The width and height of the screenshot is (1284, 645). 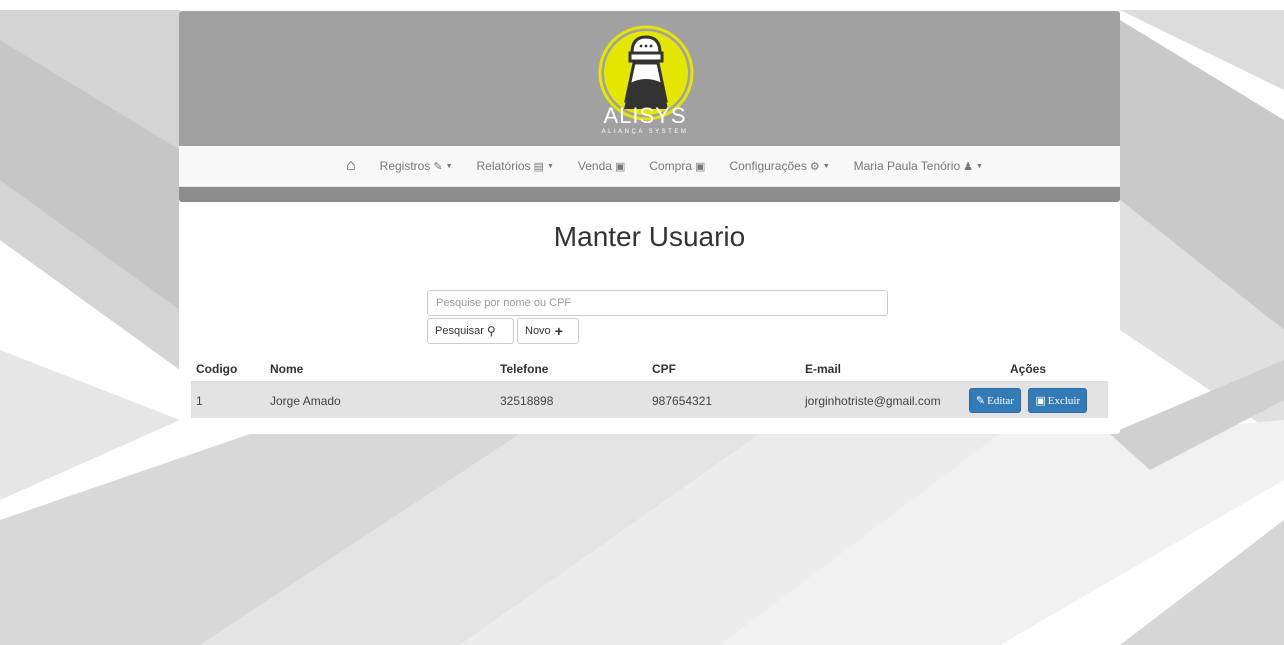 I want to click on brand-tagline: ALIANÇA SYSTEM, so click(x=645, y=132).